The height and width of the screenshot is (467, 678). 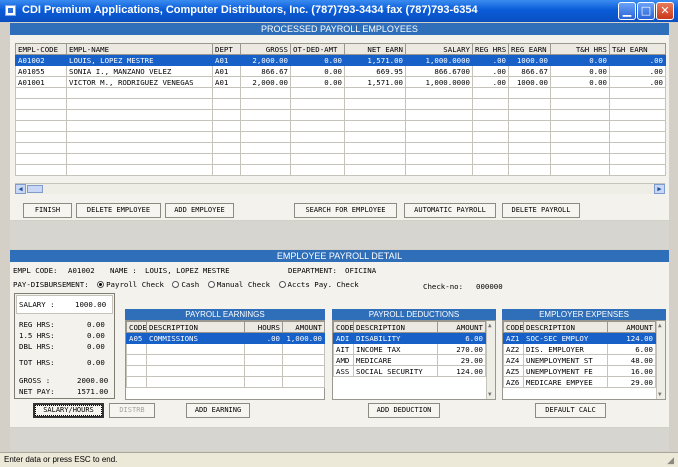 I want to click on processed-horizontal-scrollbar: ◀ ▶, so click(x=340, y=188).